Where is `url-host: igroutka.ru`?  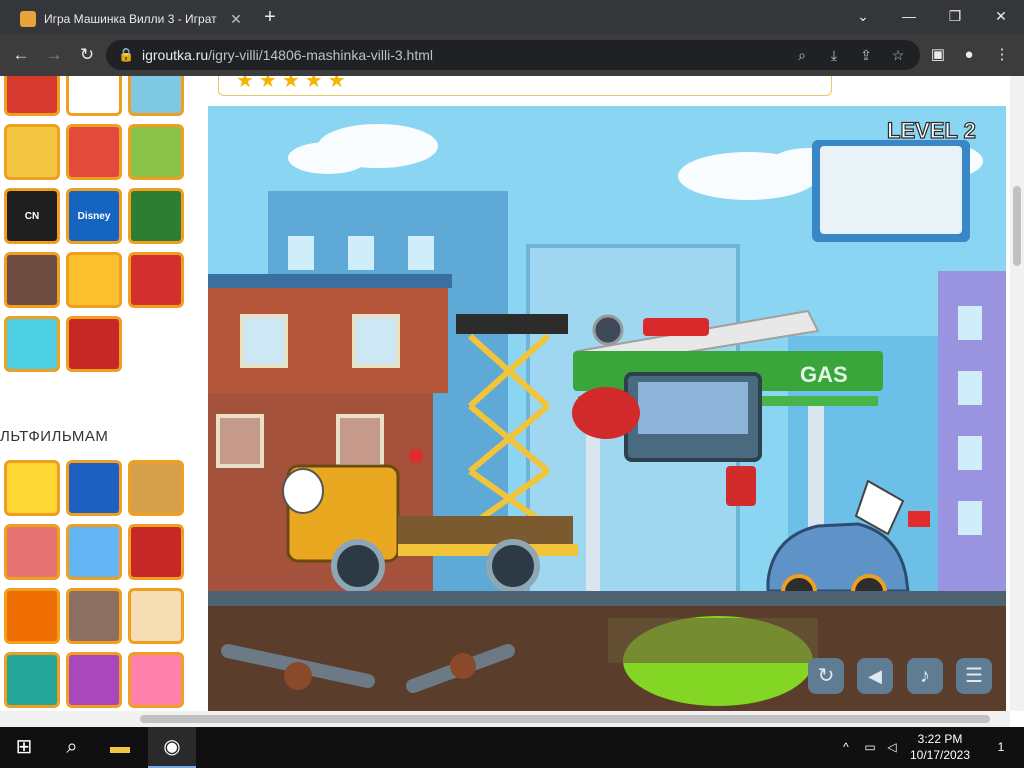 url-host: igroutka.ru is located at coordinates (175, 55).